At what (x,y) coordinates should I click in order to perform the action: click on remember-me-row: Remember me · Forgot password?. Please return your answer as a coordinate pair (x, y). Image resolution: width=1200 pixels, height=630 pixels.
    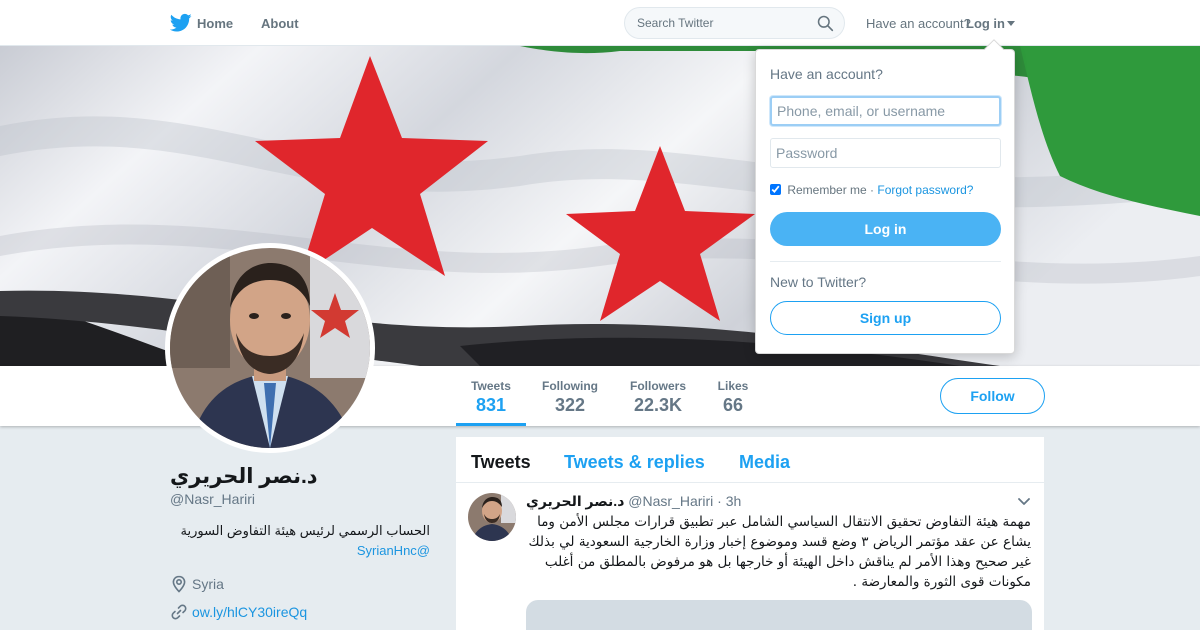
    Looking at the image, I should click on (871, 190).